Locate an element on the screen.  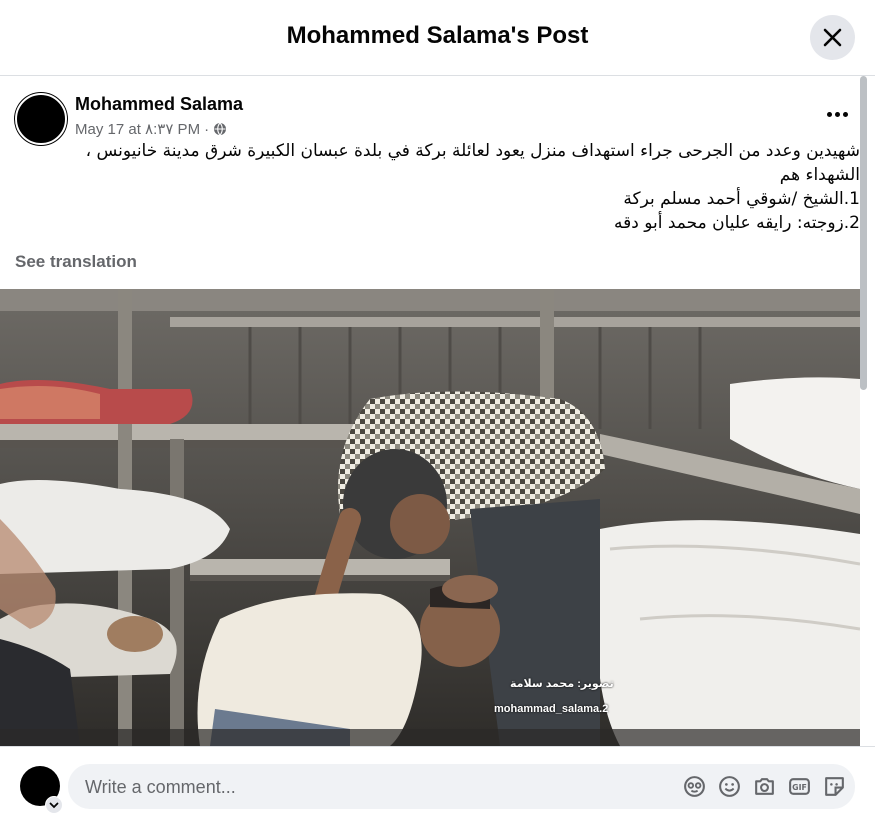
svg-text: GIF is located at coordinates (799, 787).